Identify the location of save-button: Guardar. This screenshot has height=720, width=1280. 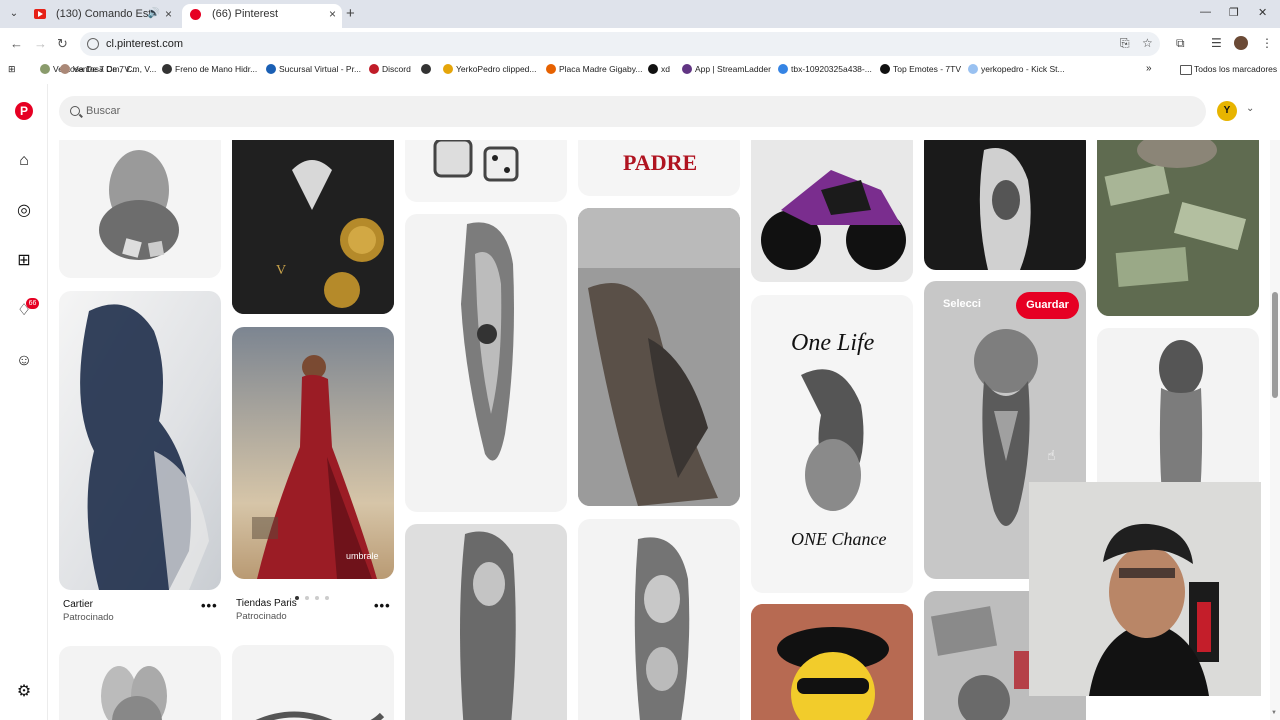
(1047, 305).